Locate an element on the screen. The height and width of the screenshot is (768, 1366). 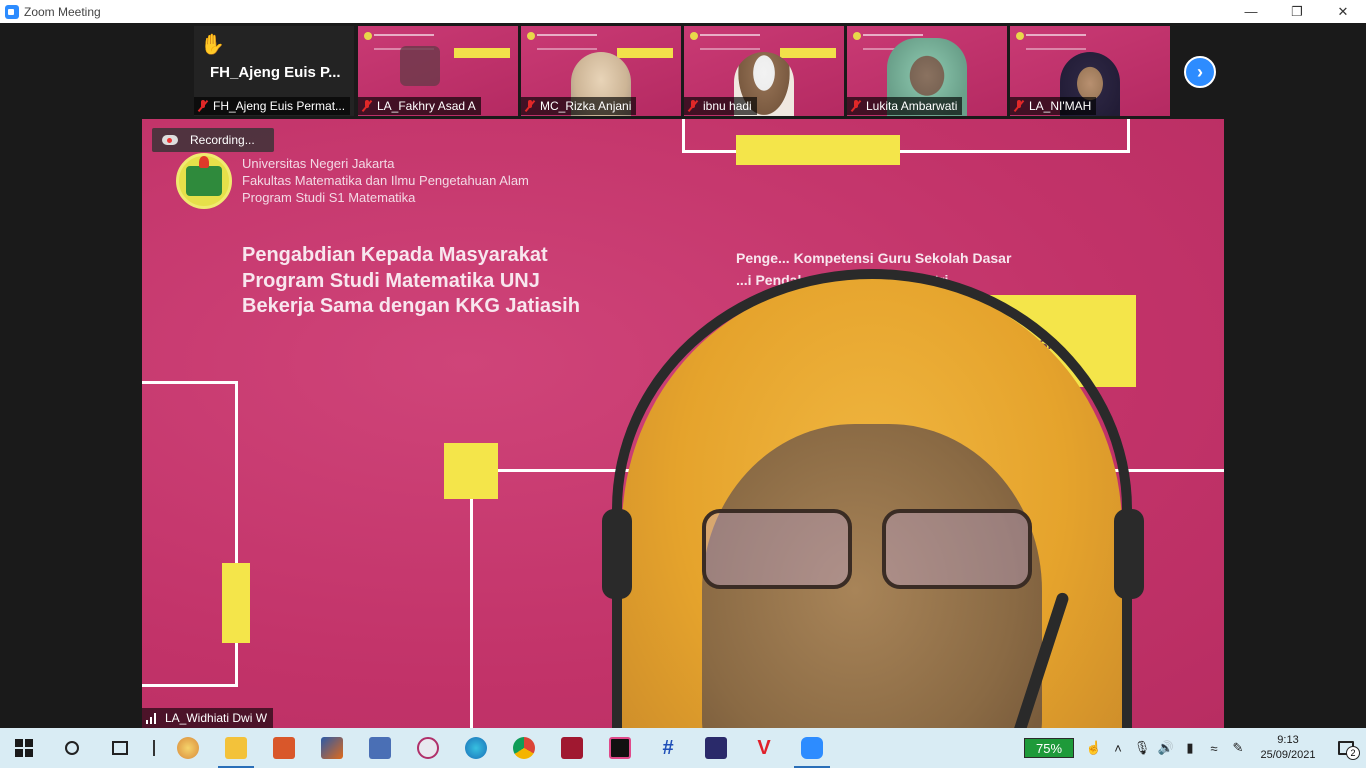
taskbar-app-books is located at coordinates (284, 748).